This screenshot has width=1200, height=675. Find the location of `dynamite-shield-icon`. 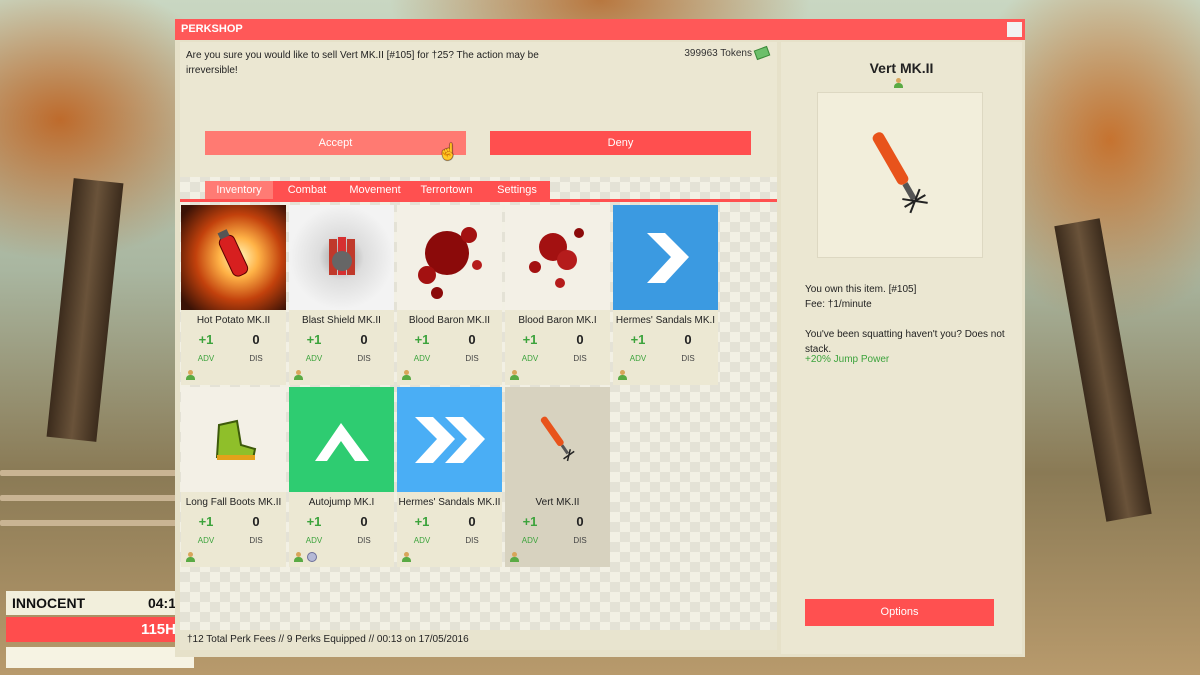

dynamite-shield-icon is located at coordinates (341, 257).